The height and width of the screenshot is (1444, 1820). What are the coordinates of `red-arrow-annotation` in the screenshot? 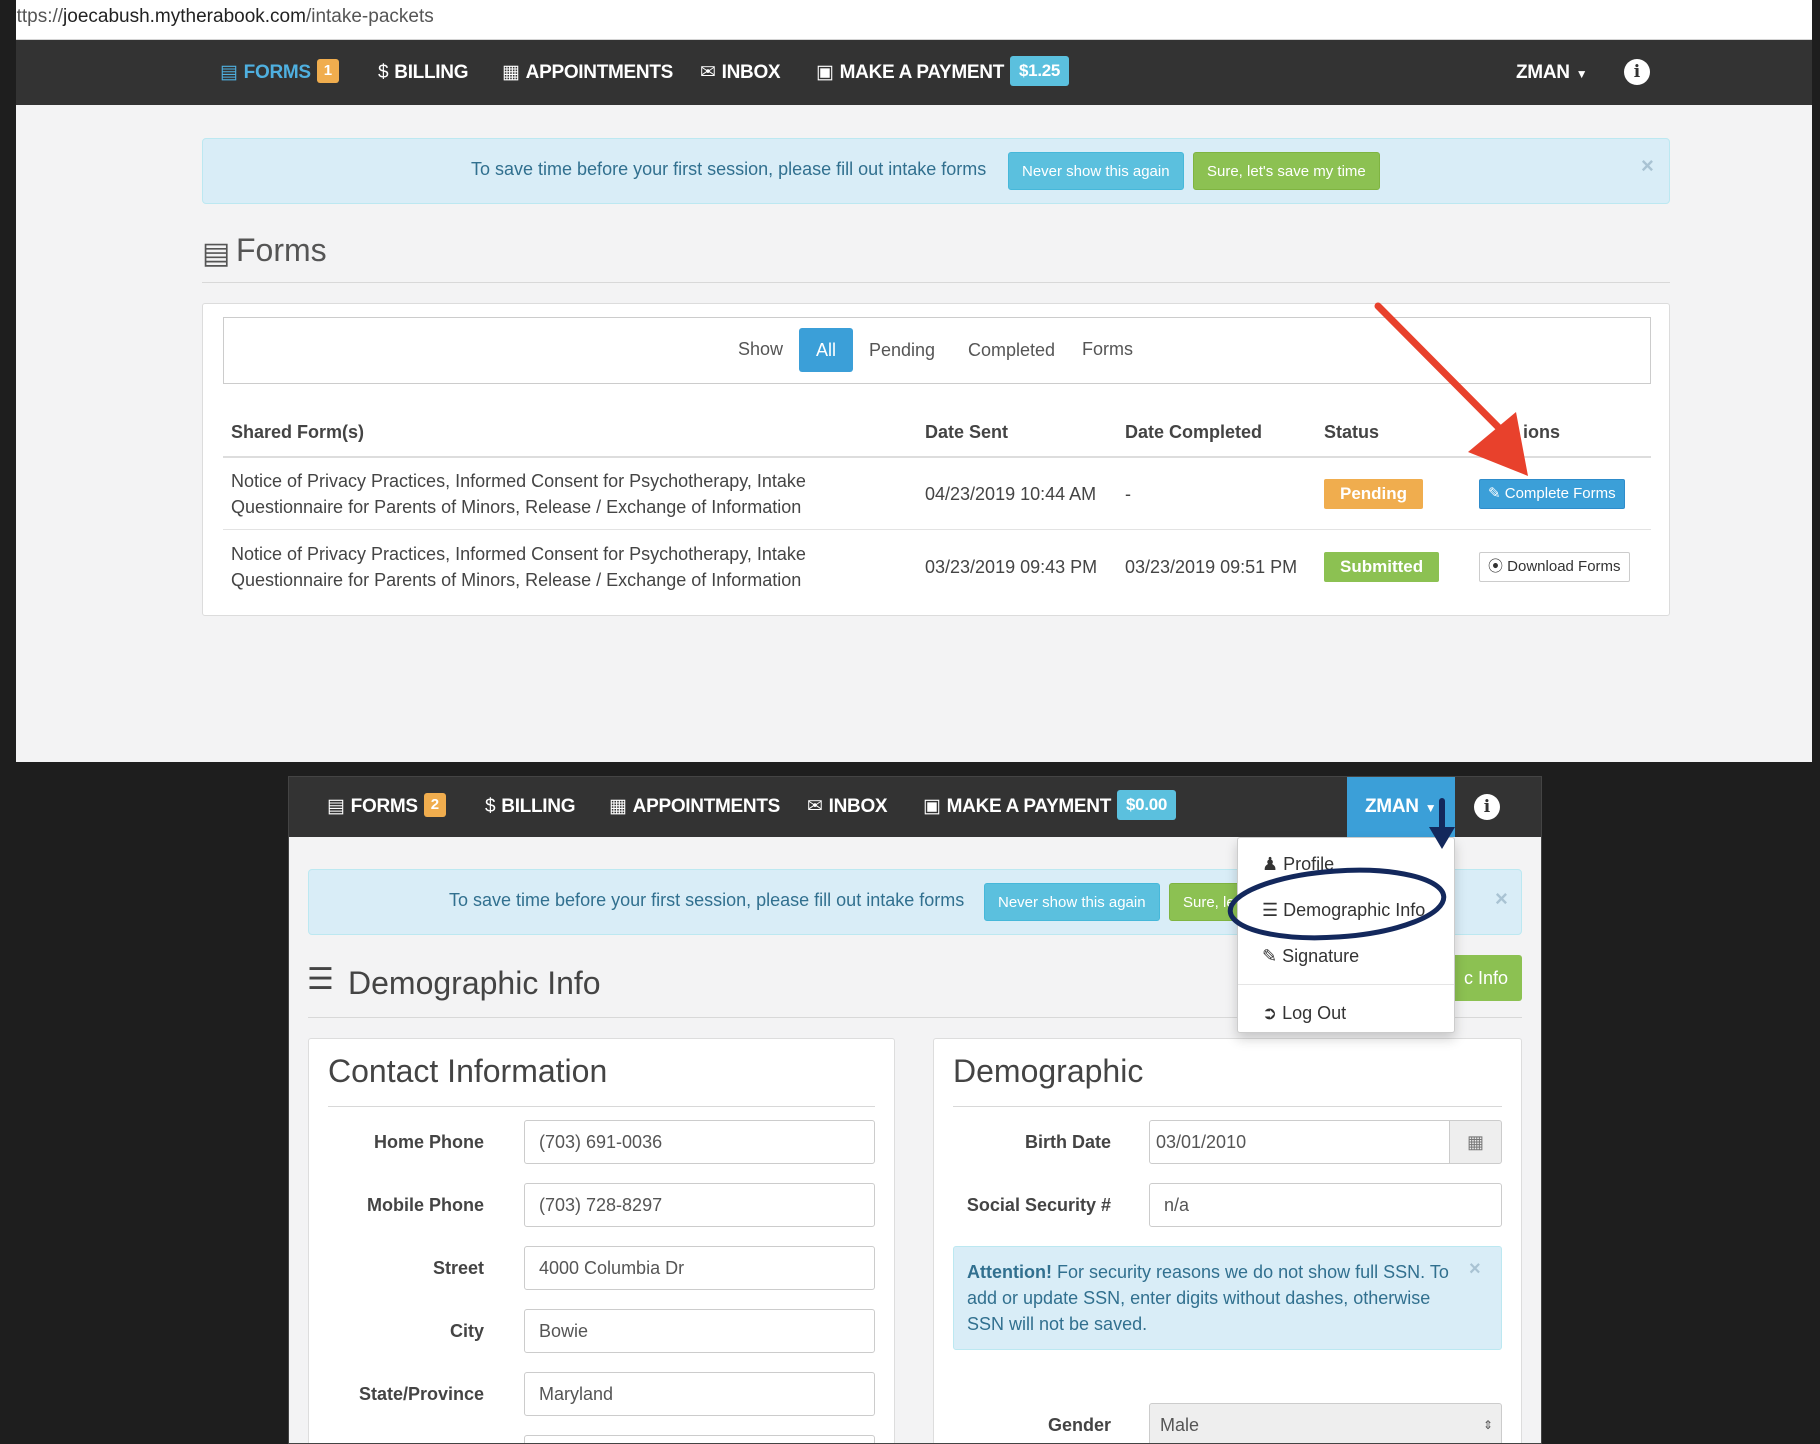 It's located at (1451, 389).